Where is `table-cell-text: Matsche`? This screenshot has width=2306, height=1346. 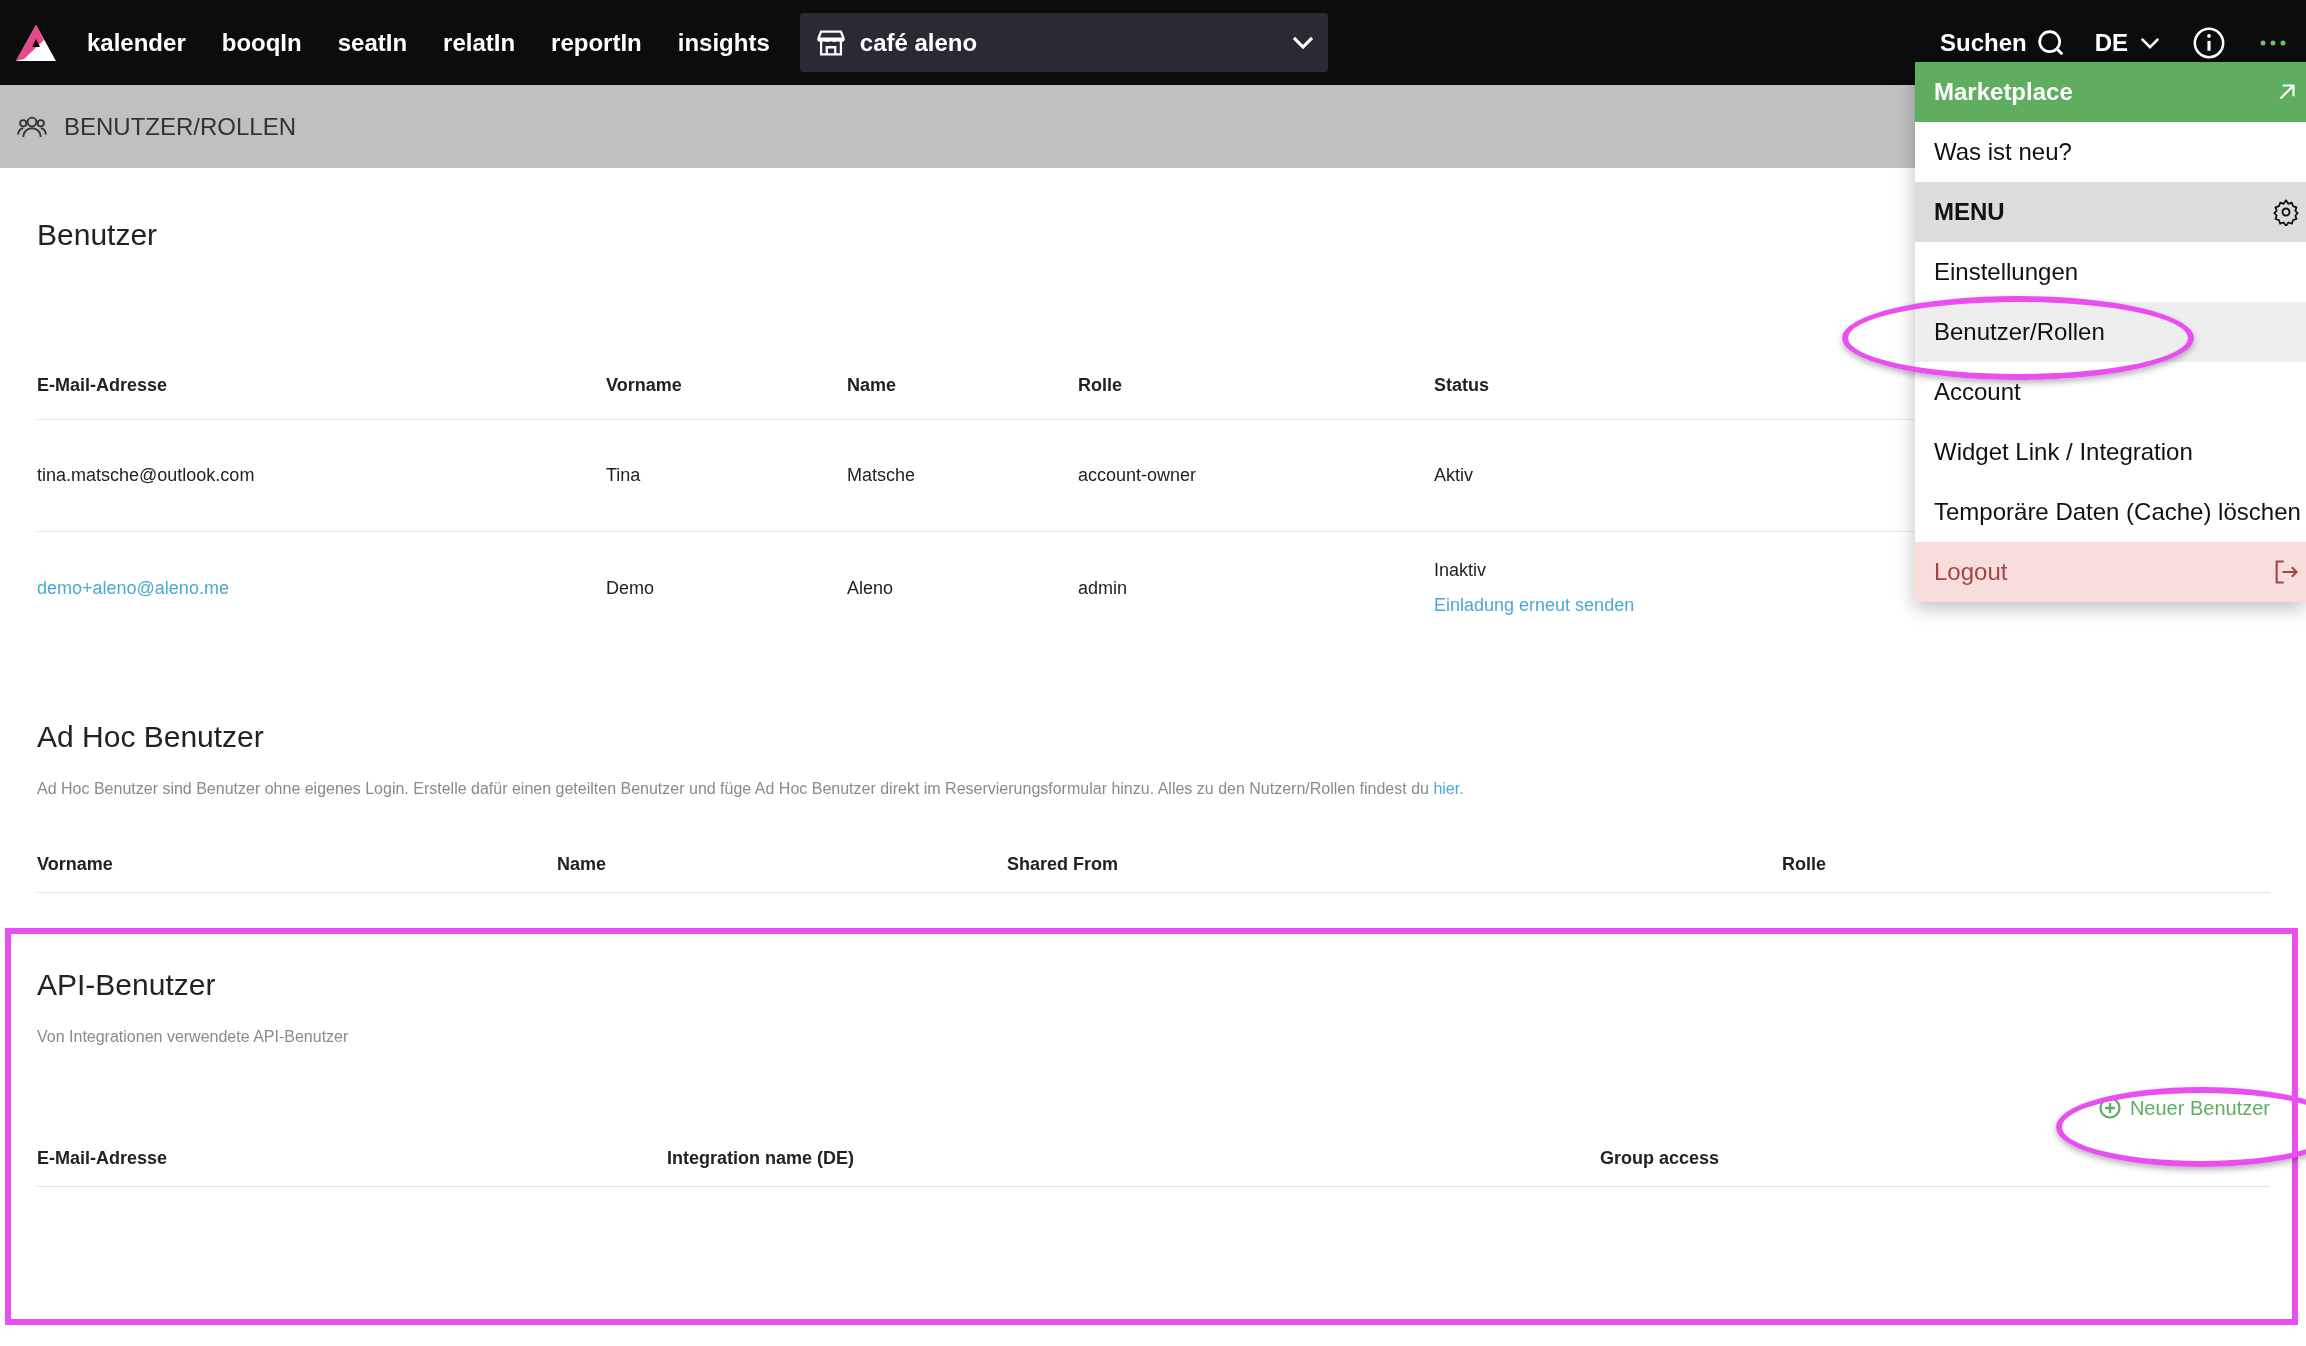 table-cell-text: Matsche is located at coordinates (882, 475).